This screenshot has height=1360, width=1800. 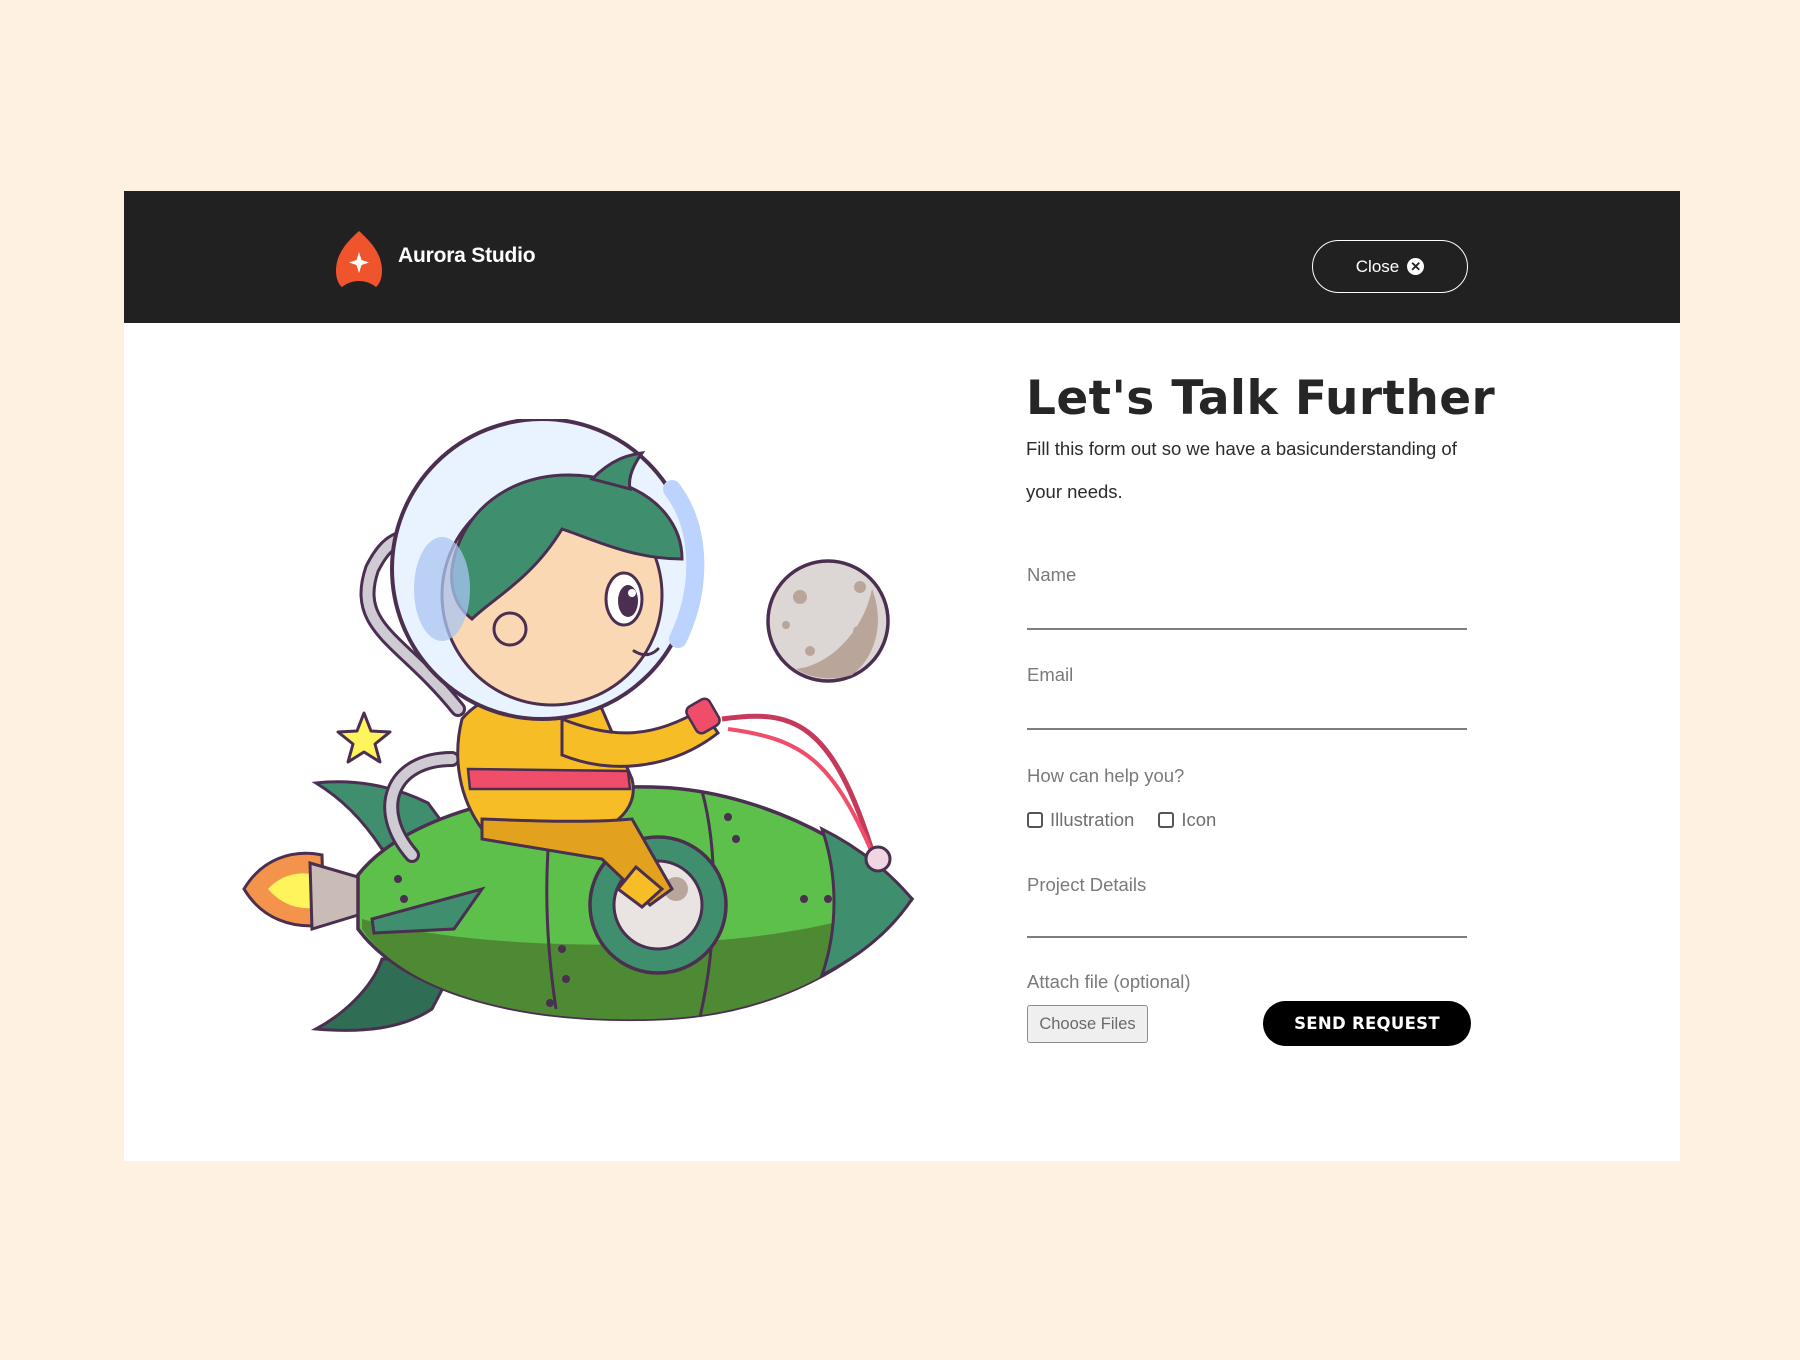 I want to click on name-label: Name, so click(x=1052, y=574).